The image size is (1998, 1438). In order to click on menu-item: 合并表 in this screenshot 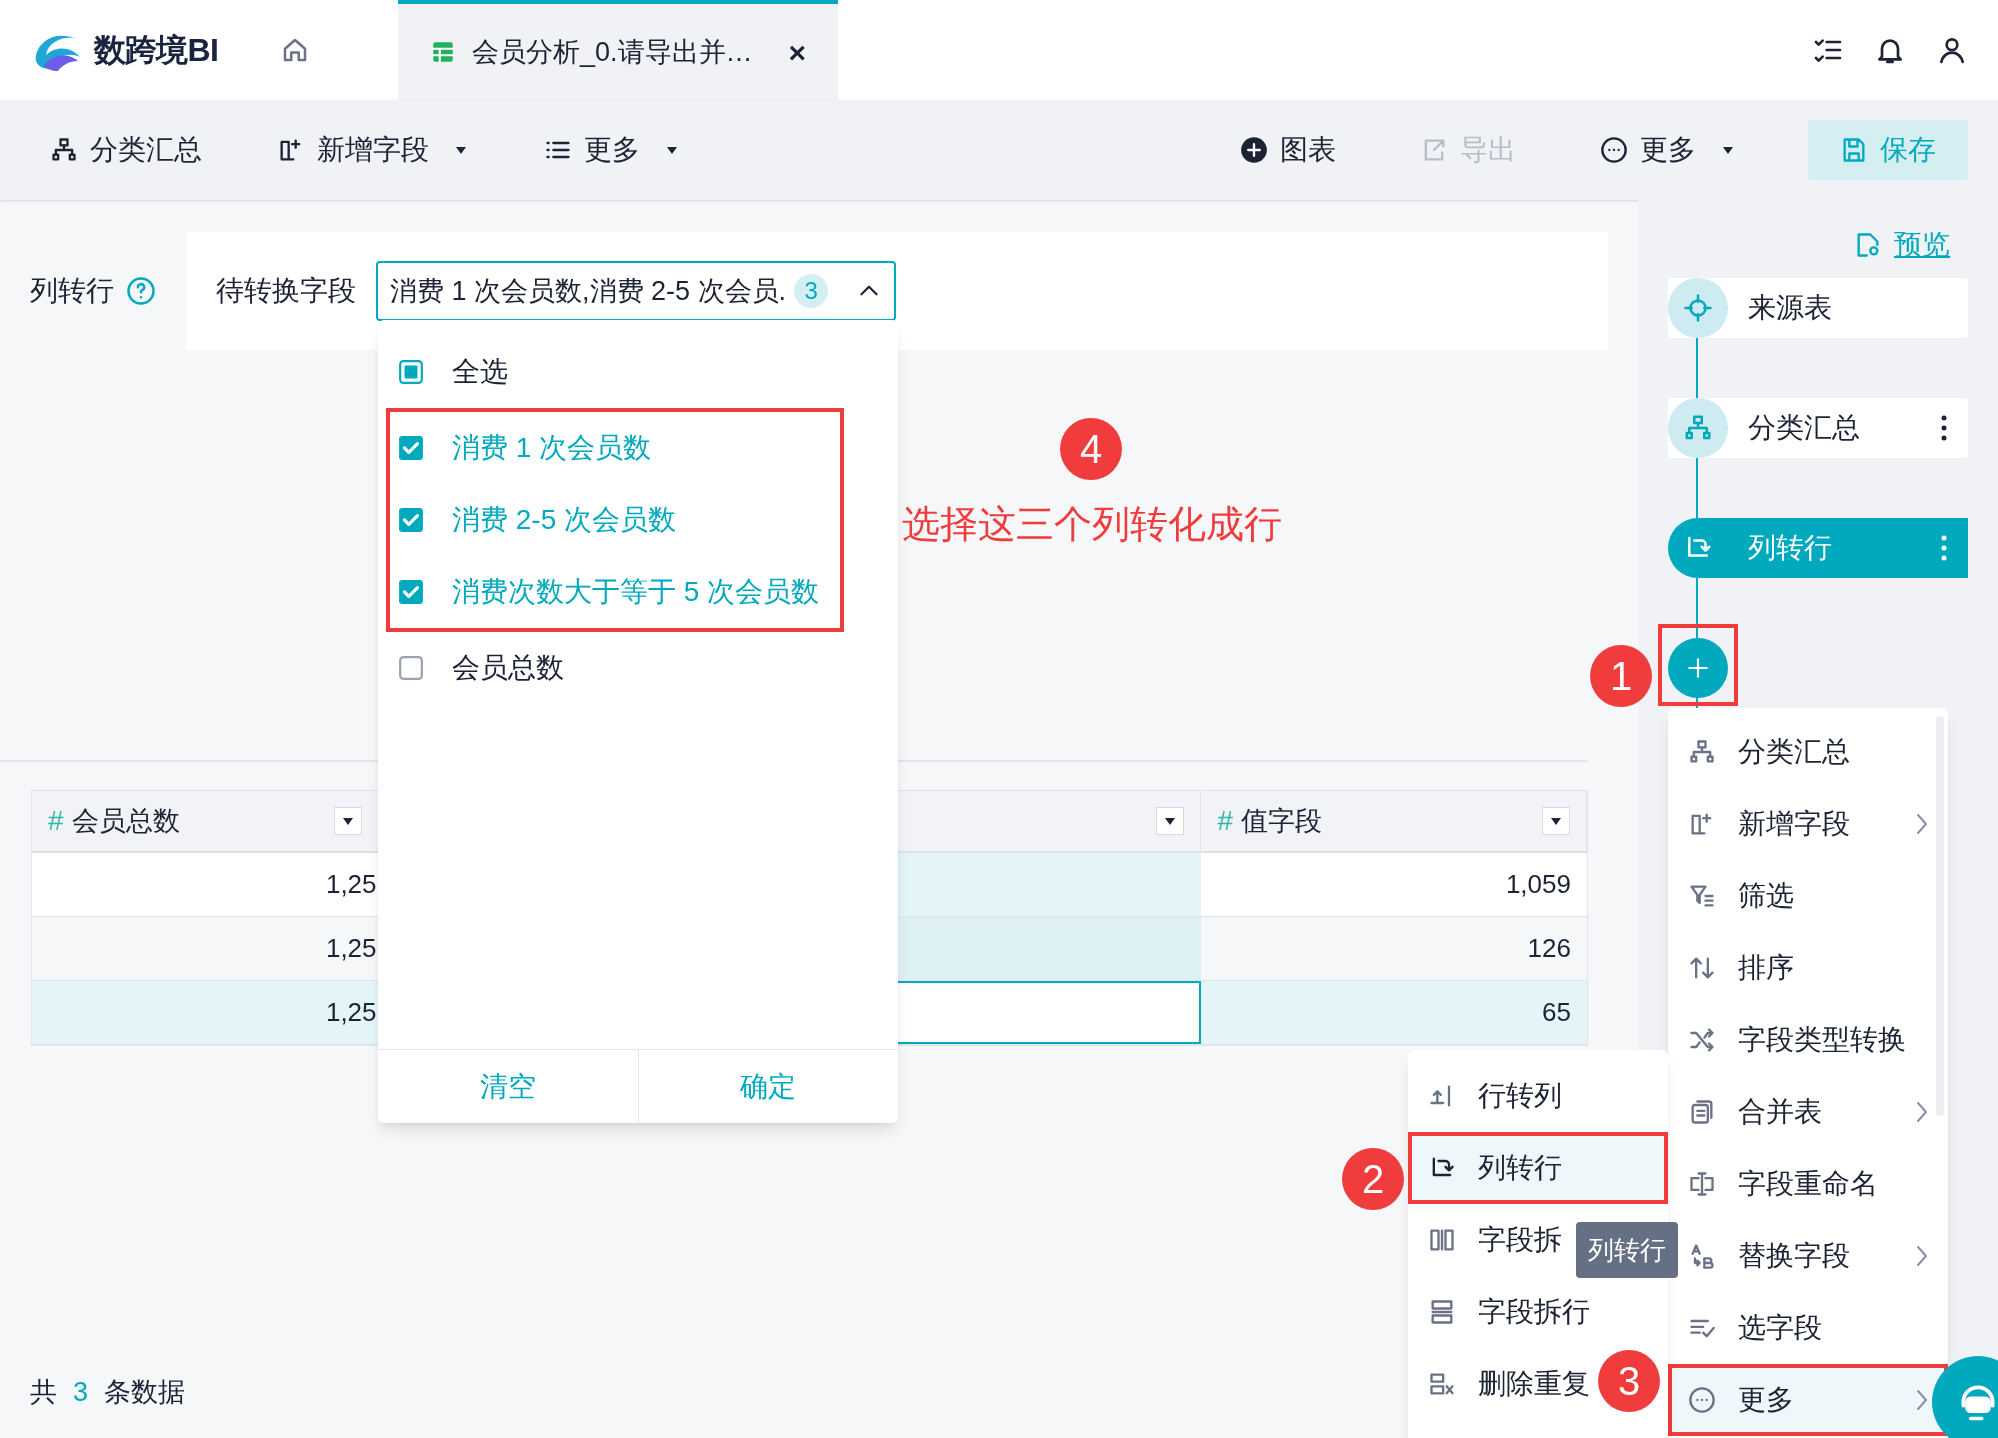, I will do `click(1808, 1112)`.